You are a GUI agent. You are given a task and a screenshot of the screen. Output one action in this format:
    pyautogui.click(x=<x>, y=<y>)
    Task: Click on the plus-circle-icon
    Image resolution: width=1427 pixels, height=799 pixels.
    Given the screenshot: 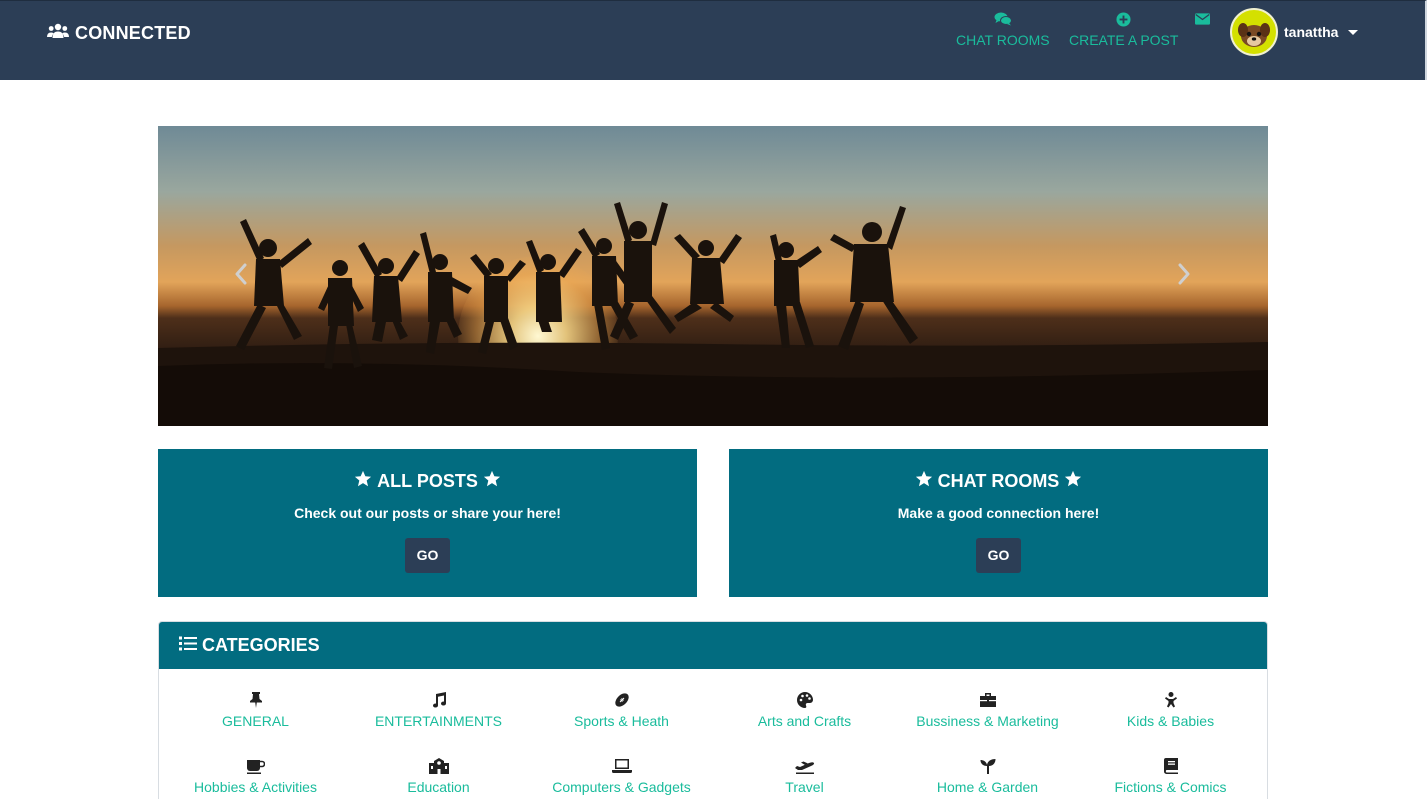 What is the action you would take?
    pyautogui.click(x=1123, y=19)
    